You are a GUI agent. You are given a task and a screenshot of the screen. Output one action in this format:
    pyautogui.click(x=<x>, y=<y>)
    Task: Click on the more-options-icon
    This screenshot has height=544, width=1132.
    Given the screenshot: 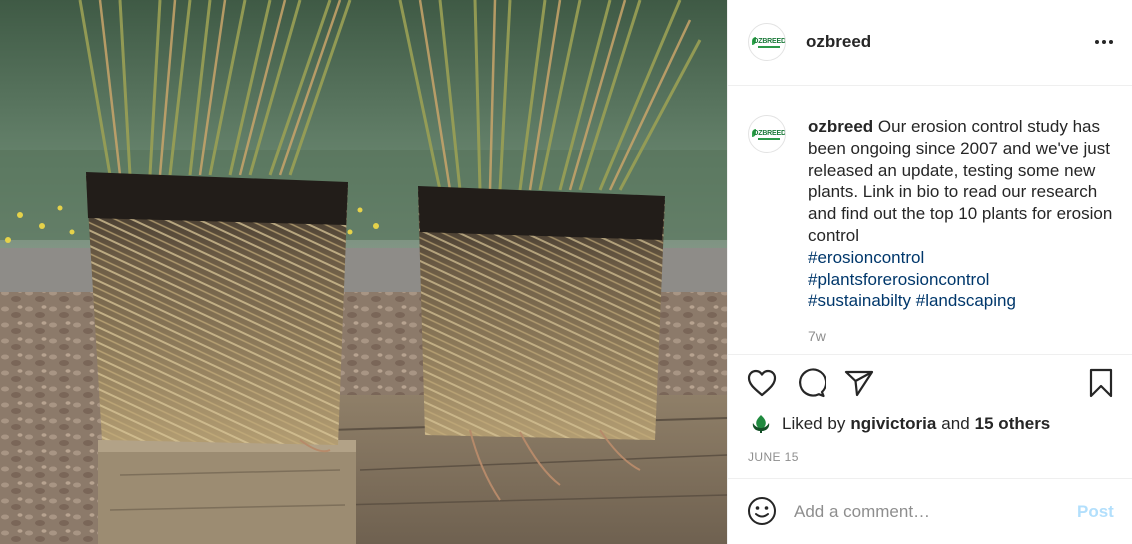 What is the action you would take?
    pyautogui.click(x=1104, y=42)
    